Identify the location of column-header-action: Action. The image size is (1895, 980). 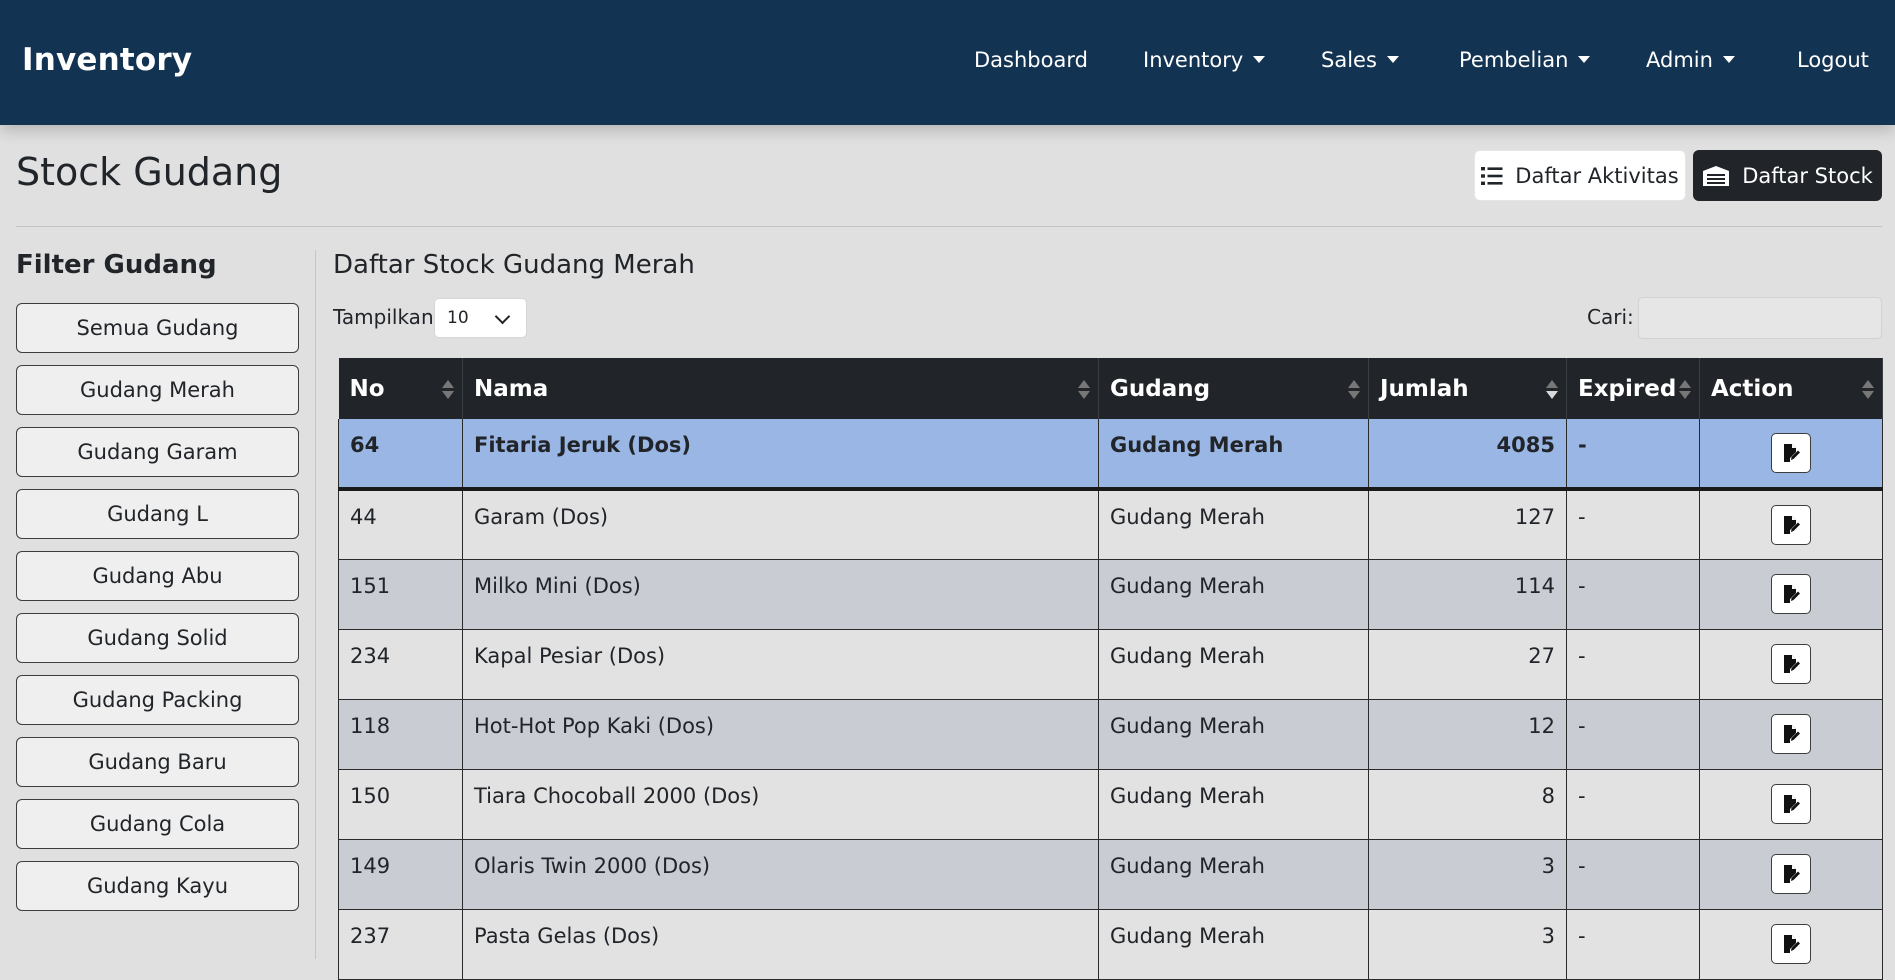
(1791, 388).